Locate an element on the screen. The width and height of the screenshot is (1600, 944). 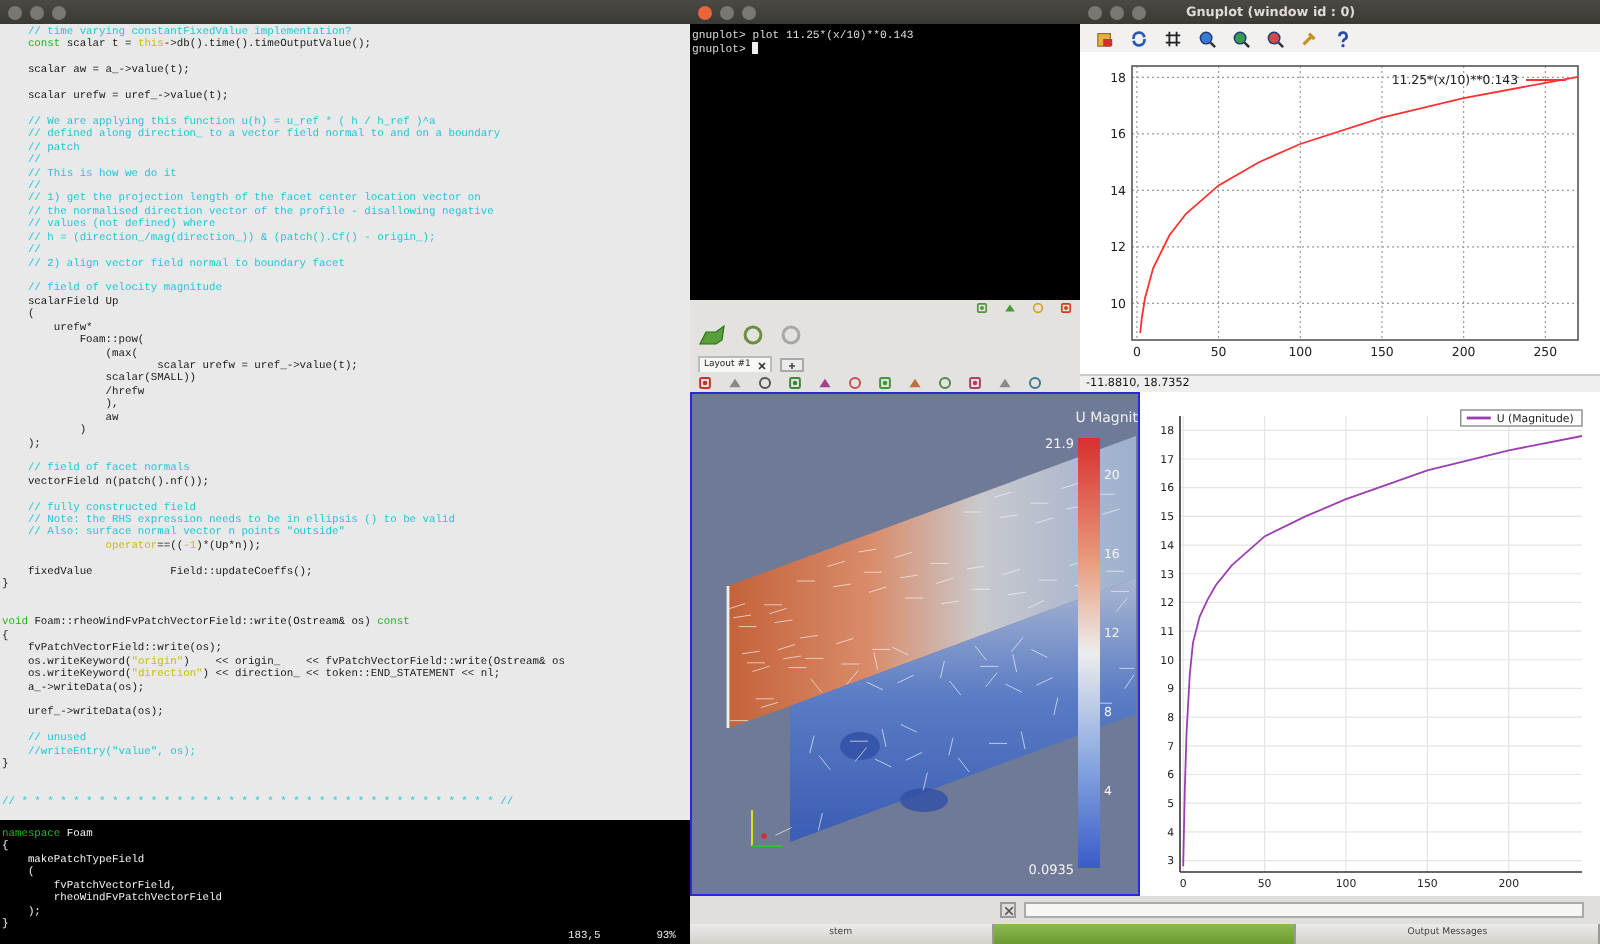
reset-icon is located at coordinates (753, 335).